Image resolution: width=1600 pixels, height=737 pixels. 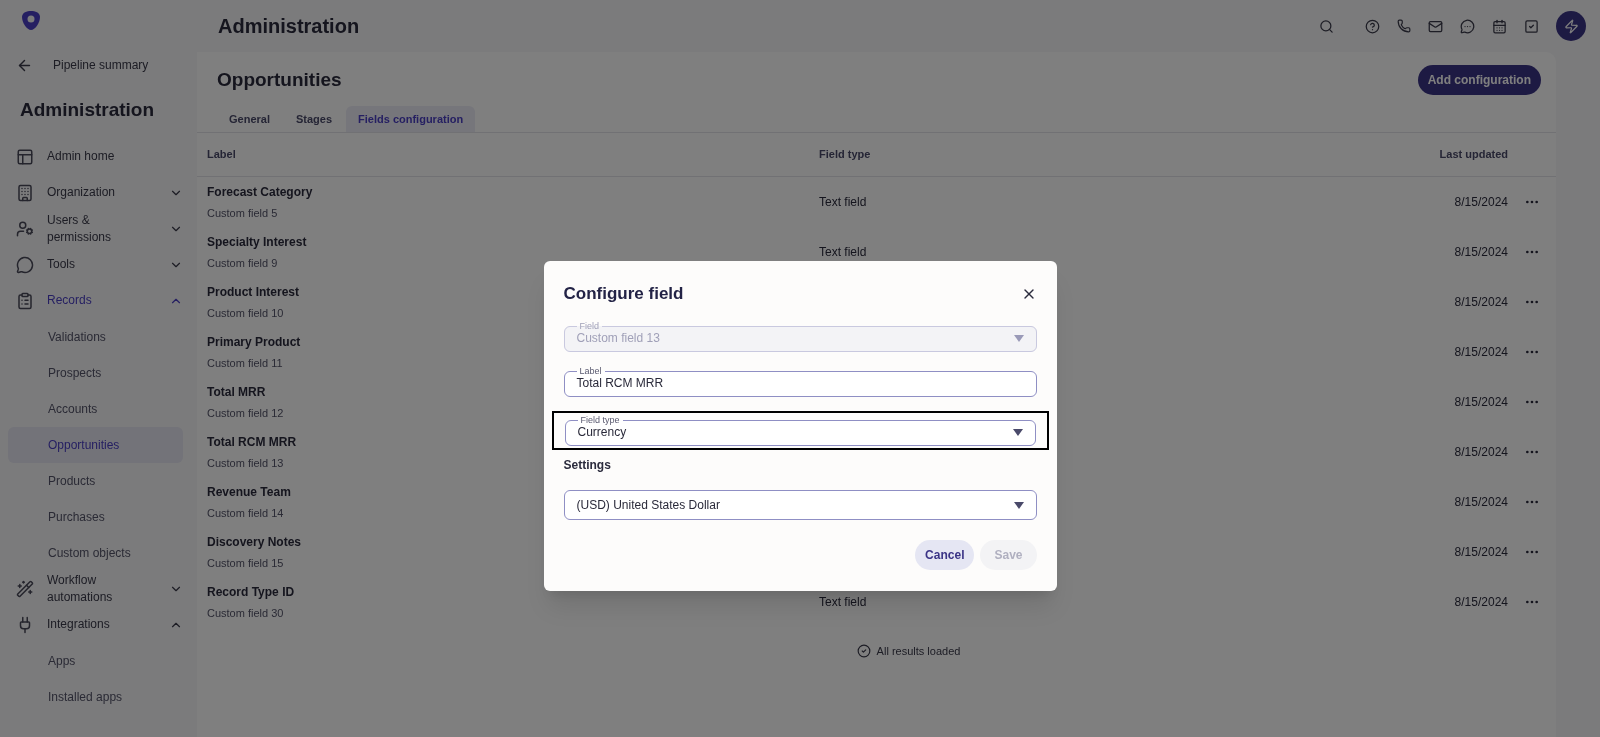 I want to click on sidebar-title: Administration, so click(x=88, y=110).